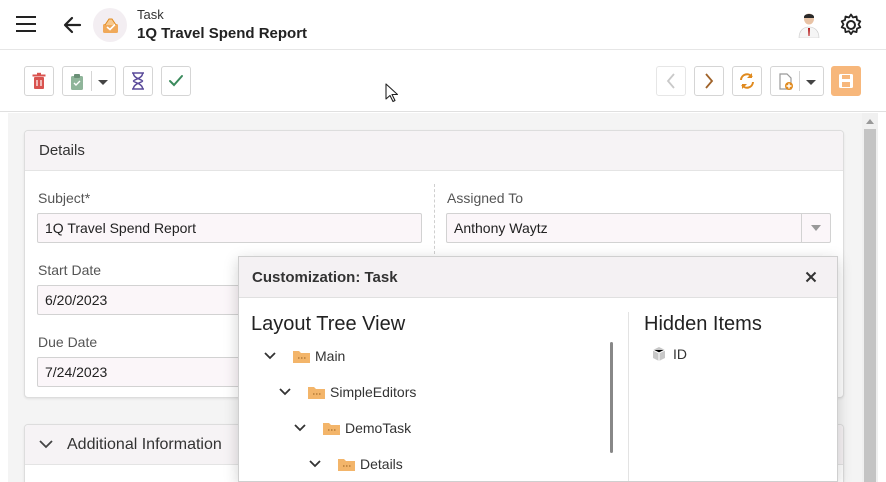 The height and width of the screenshot is (482, 886). What do you see at coordinates (443, 81) in the screenshot?
I see `action-toolbar` at bounding box center [443, 81].